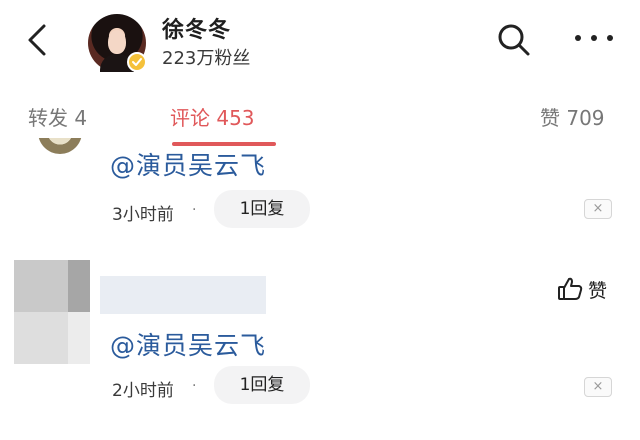  What do you see at coordinates (196, 28) in the screenshot?
I see `user-name: 徐冬冬` at bounding box center [196, 28].